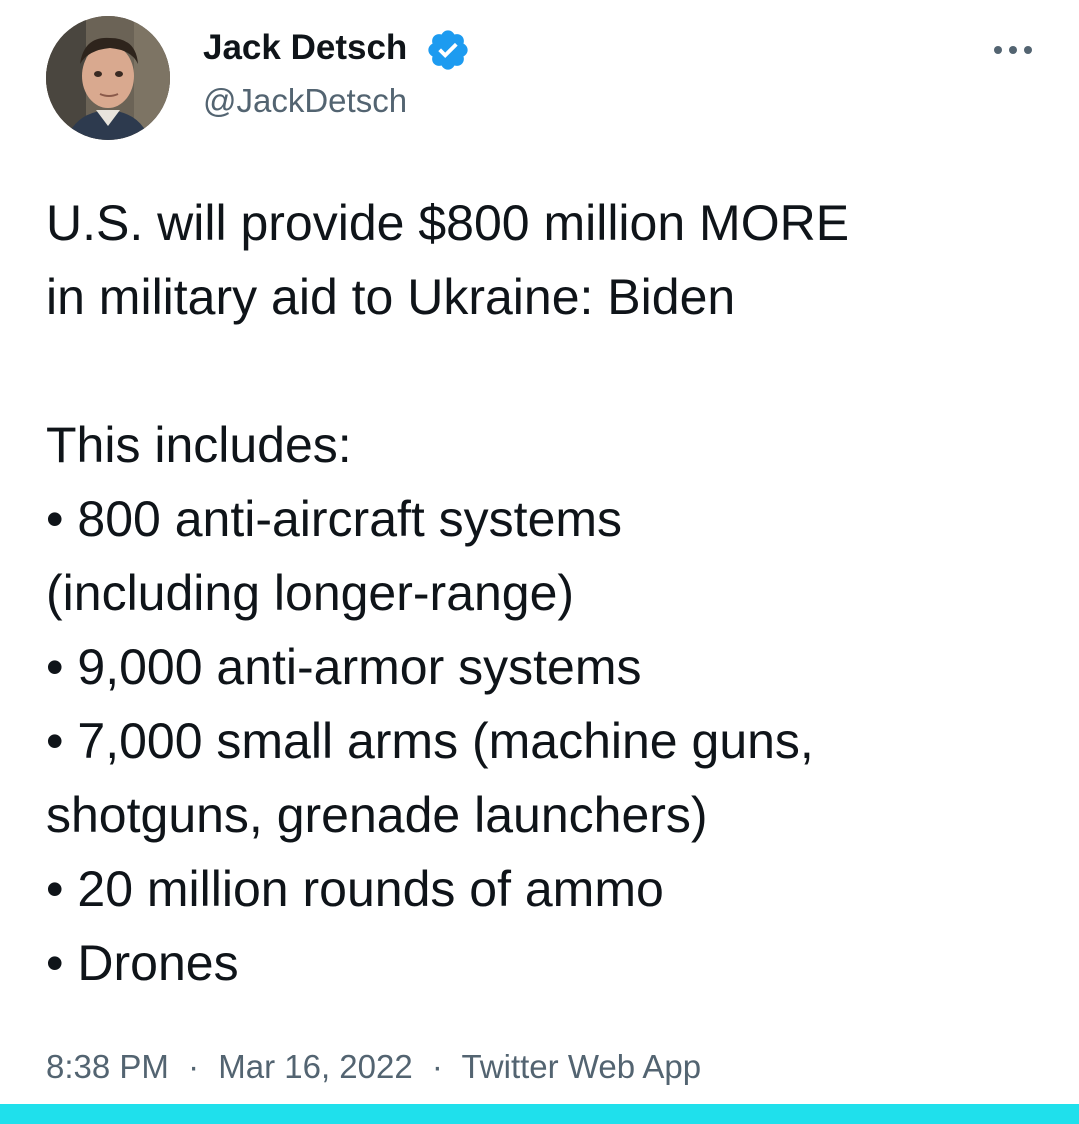  Describe the element at coordinates (391, 297) in the screenshot. I see `tweet-line: in military aid to Ukraine: Biden` at that location.